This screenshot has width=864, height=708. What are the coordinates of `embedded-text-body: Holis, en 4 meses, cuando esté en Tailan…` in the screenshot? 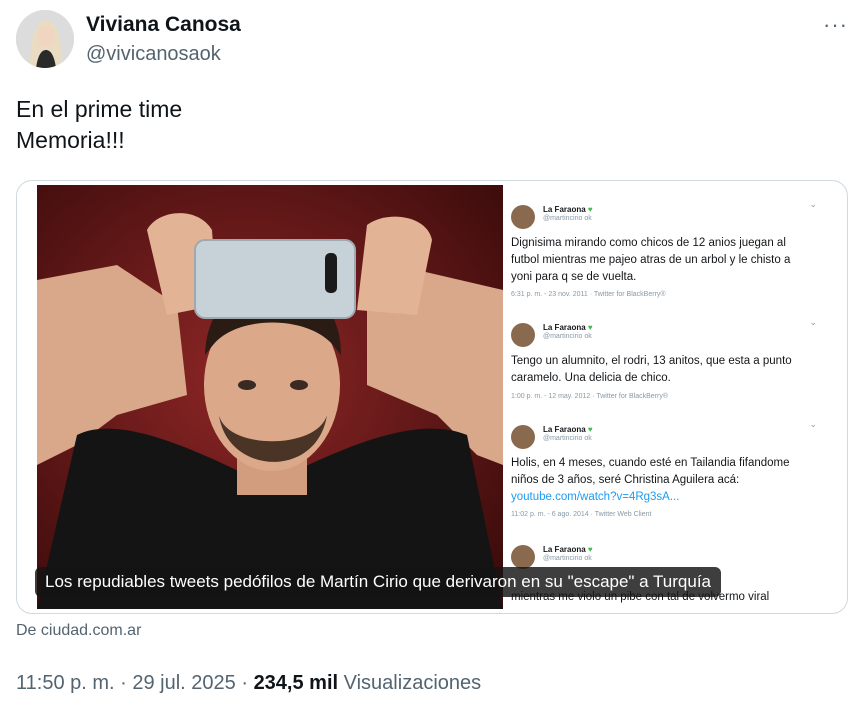 It's located at (650, 471).